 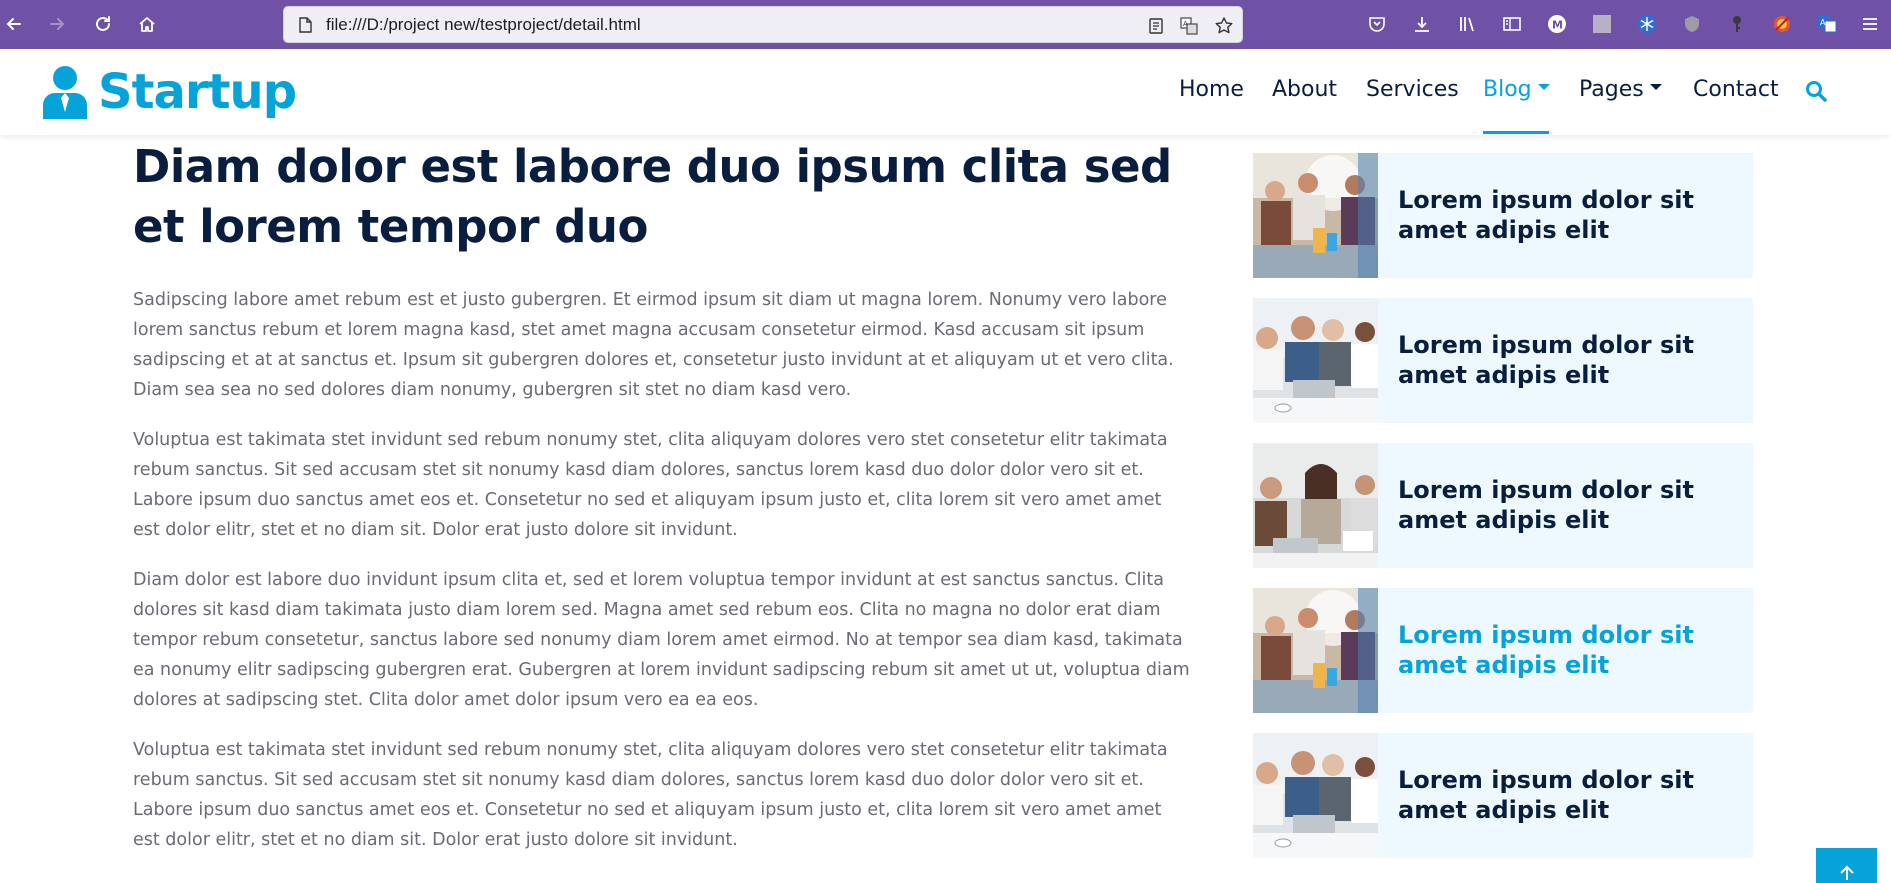 I want to click on home-icon, so click(x=147, y=24).